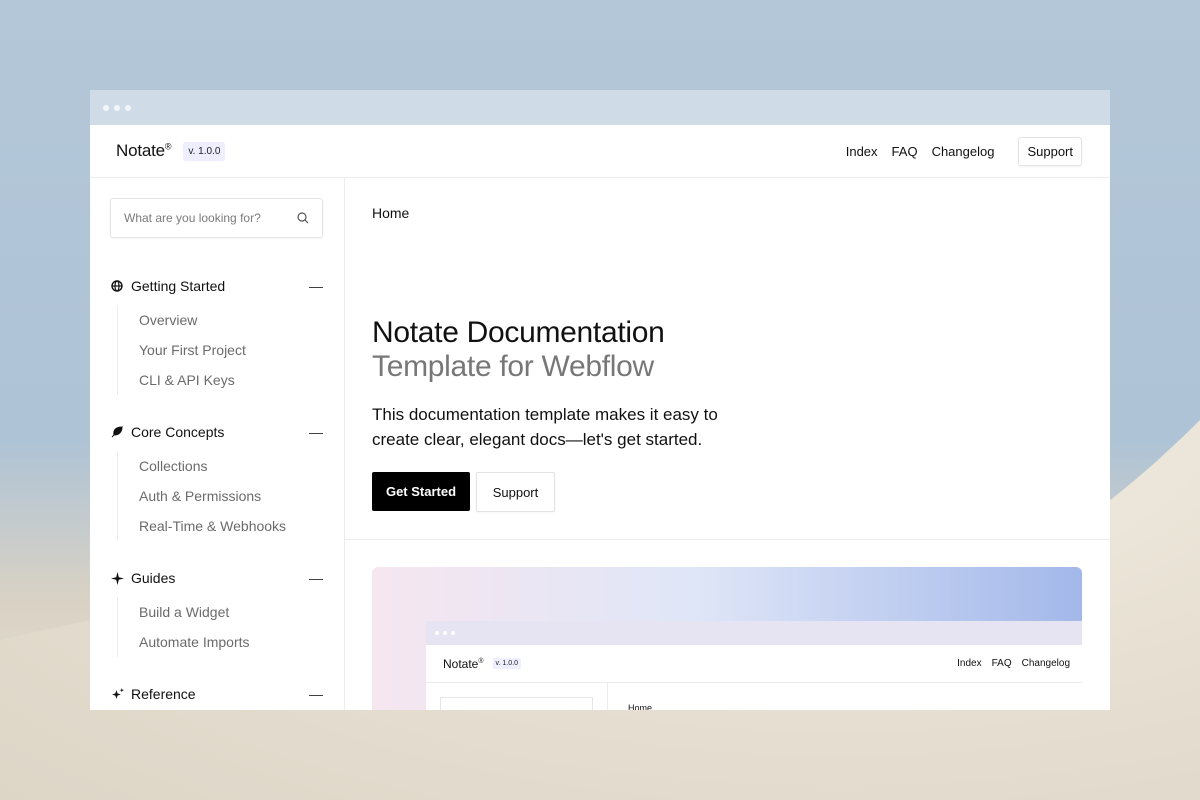 Image resolution: width=1200 pixels, height=800 pixels. I want to click on nav-link-changelog: Changelog, so click(963, 151).